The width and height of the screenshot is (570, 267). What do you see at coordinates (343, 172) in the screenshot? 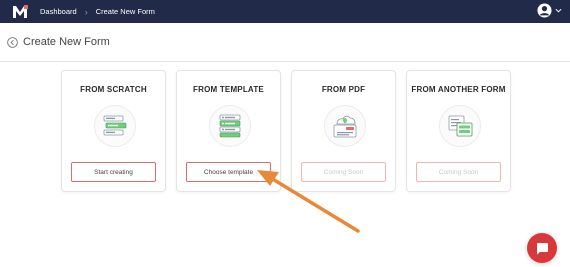
I see `pdf-coming-soon-button: Coming Soon` at bounding box center [343, 172].